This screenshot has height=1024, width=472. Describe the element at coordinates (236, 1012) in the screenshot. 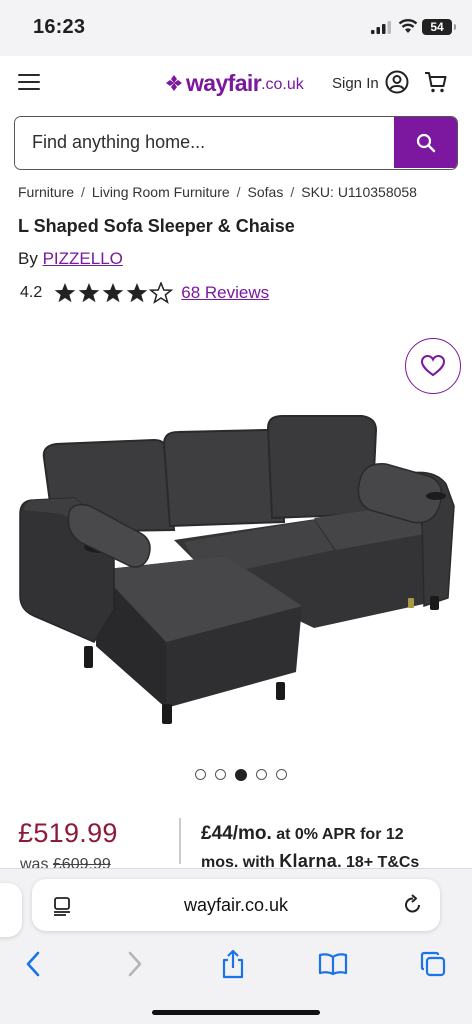

I see `home-indicator` at that location.